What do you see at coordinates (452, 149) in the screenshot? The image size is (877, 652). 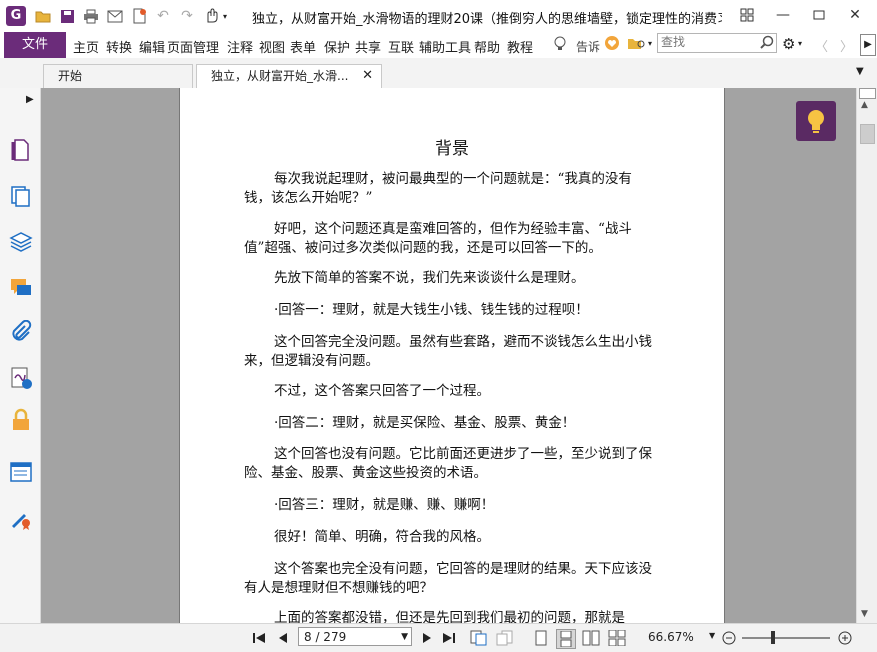 I see `page-heading: 背景` at bounding box center [452, 149].